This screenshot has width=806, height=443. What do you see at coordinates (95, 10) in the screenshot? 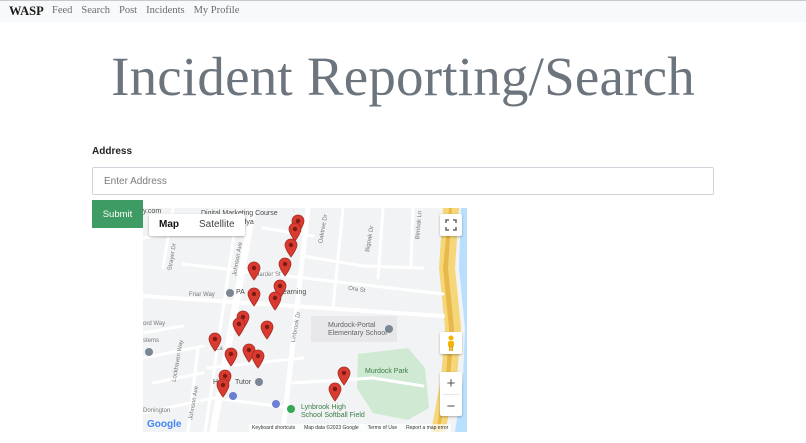
I see `nav-search: Search` at bounding box center [95, 10].